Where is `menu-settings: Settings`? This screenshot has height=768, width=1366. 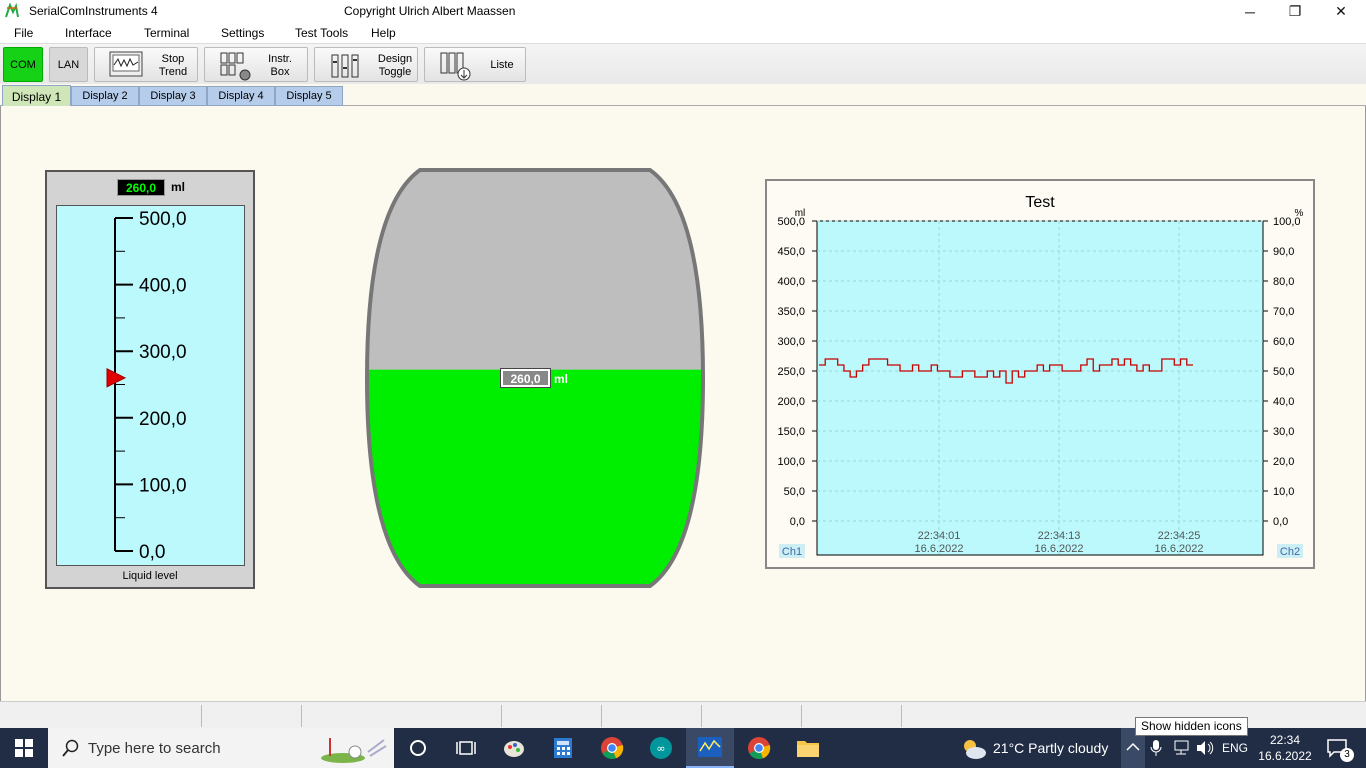 menu-settings: Settings is located at coordinates (242, 33).